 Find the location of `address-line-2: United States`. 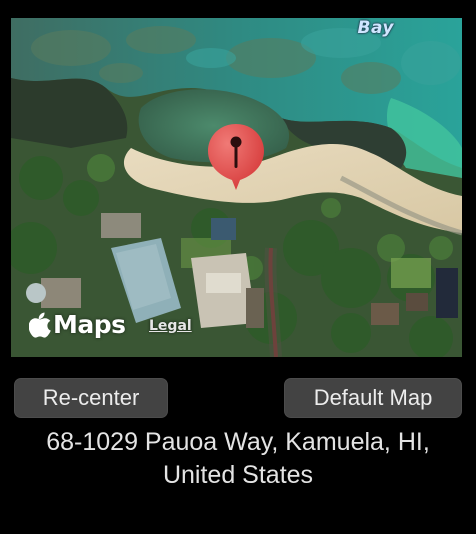

address-line-2: United States is located at coordinates (238, 475).